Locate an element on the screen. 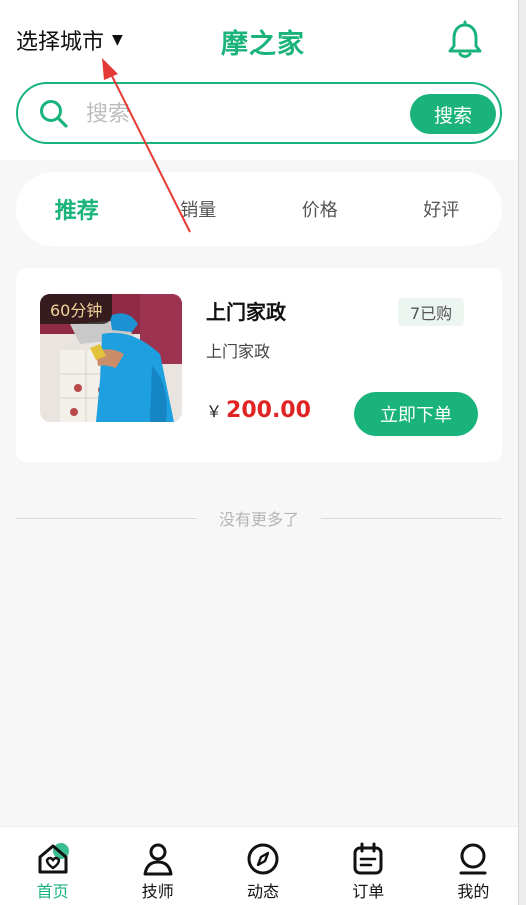  sold-count-badge: 7已购 is located at coordinates (431, 312).